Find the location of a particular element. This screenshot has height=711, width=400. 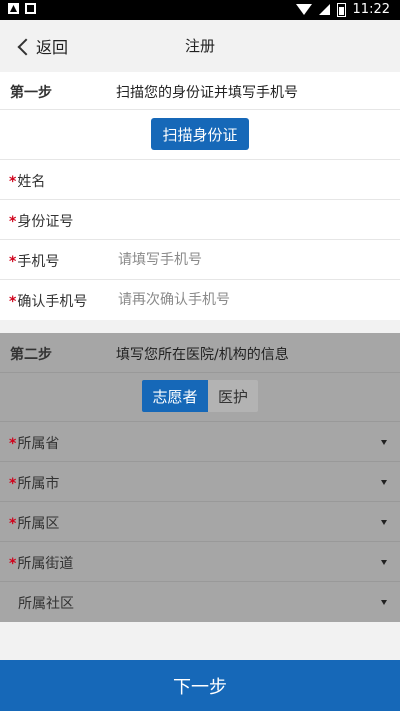

next-step-button: 下一步 is located at coordinates (200, 685).